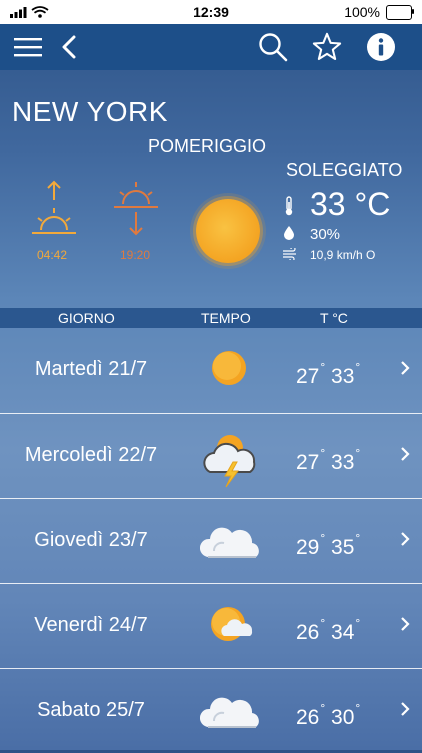  Describe the element at coordinates (289, 233) in the screenshot. I see `humidity-drop-icon` at that location.